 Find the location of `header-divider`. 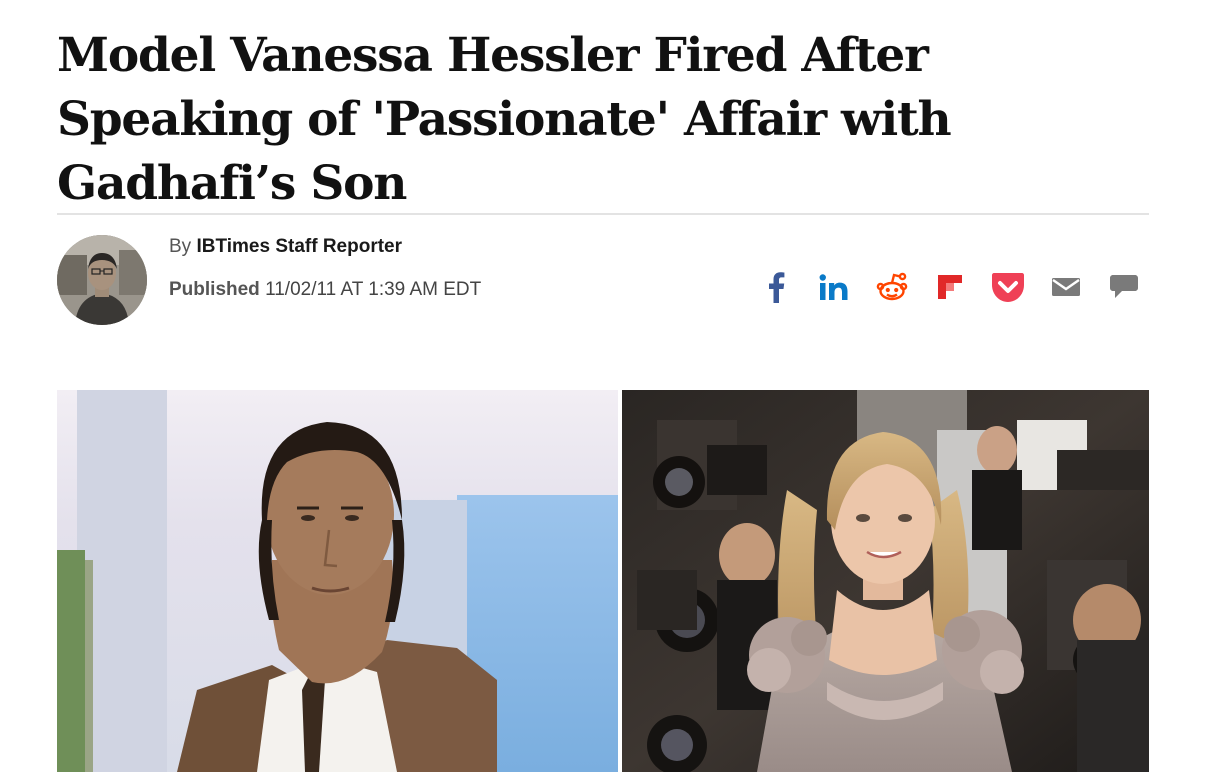

header-divider is located at coordinates (603, 214).